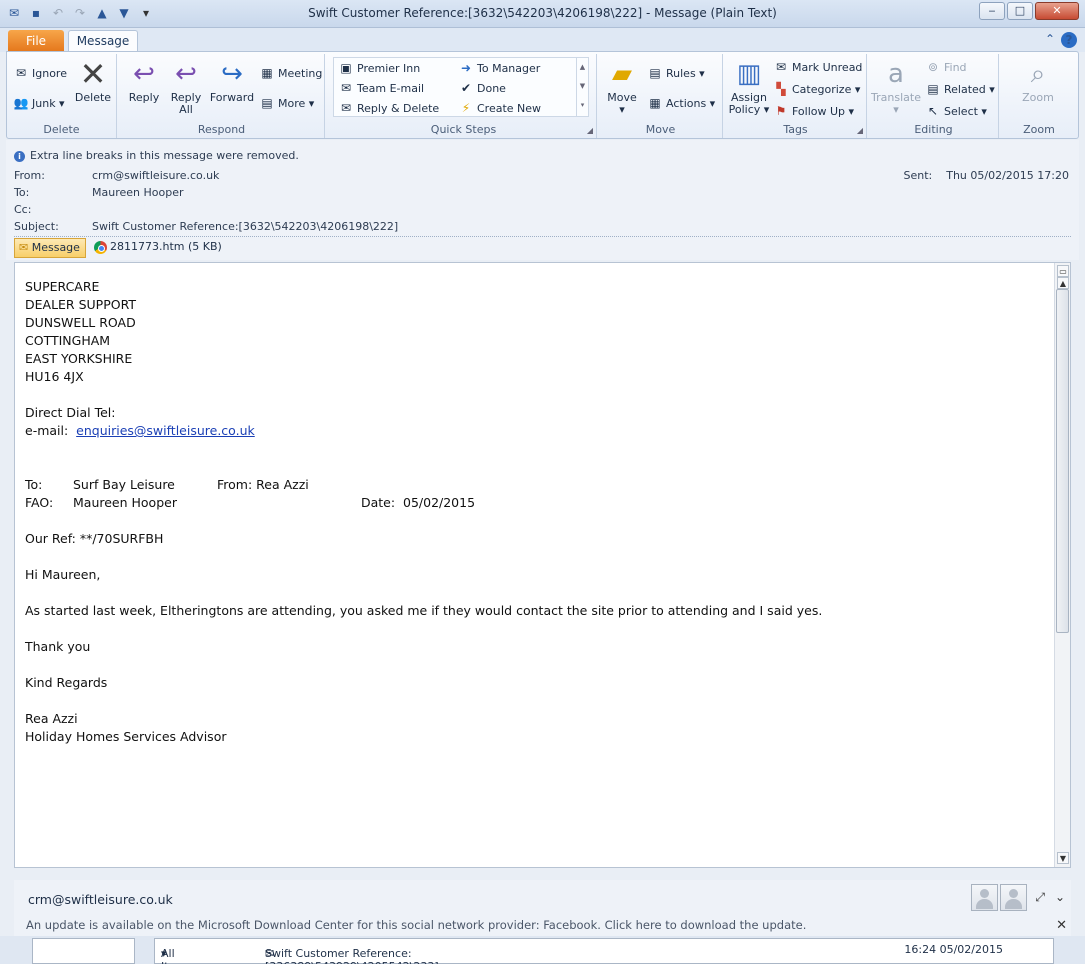 Image resolution: width=1085 pixels, height=964 pixels. What do you see at coordinates (1060, 897) in the screenshot?
I see `chevron-down-icon: ⌄` at bounding box center [1060, 897].